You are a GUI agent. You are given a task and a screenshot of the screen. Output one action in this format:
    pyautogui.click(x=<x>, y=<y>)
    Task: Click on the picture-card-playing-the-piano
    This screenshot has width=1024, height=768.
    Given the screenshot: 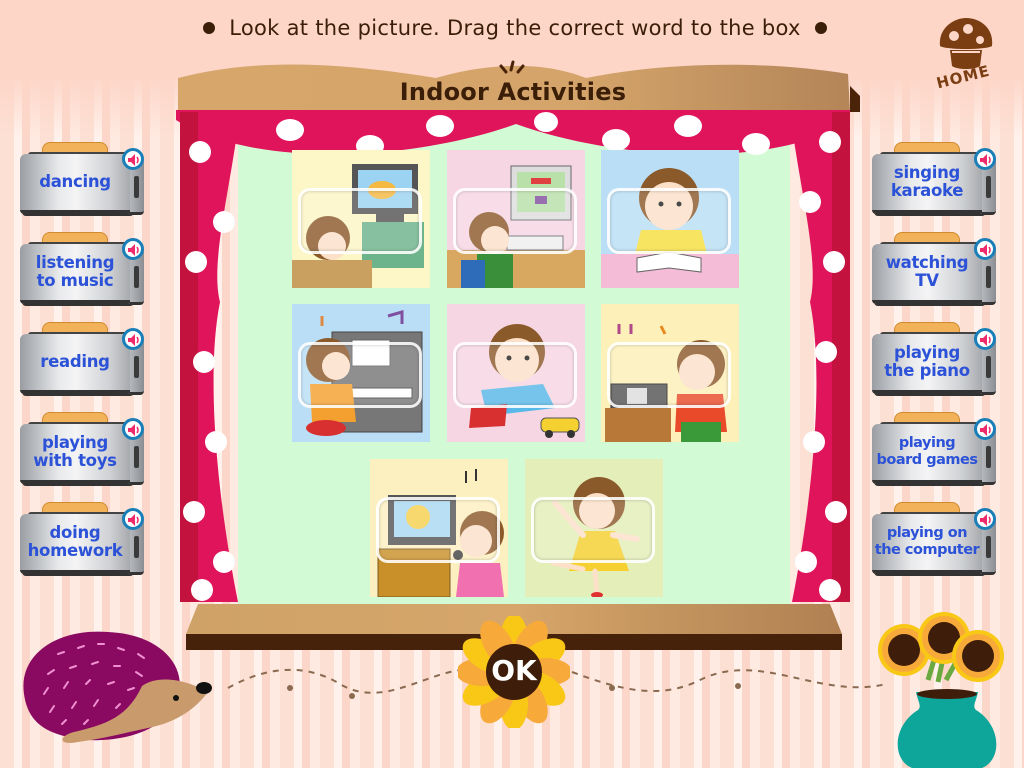 What is the action you would take?
    pyautogui.click(x=361, y=373)
    